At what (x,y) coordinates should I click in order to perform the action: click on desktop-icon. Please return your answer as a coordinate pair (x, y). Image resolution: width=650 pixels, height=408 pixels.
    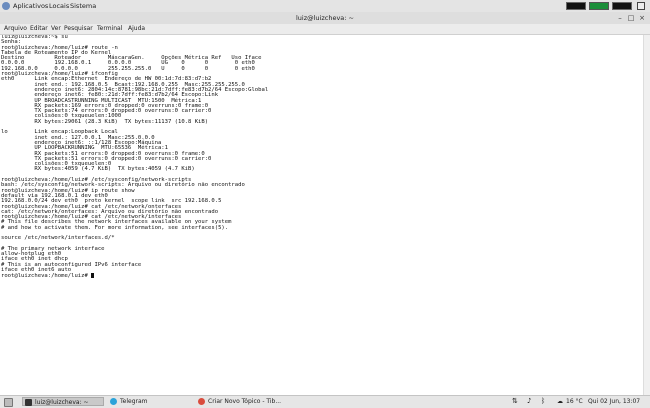
    Looking at the image, I should click on (8, 402).